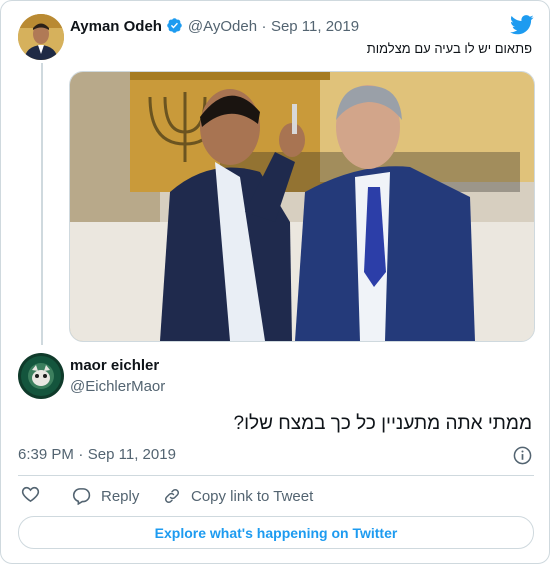 The image size is (550, 564). Describe the element at coordinates (276, 532) in the screenshot. I see `explore-twitter-button: Explore what's happening on Twitter` at that location.